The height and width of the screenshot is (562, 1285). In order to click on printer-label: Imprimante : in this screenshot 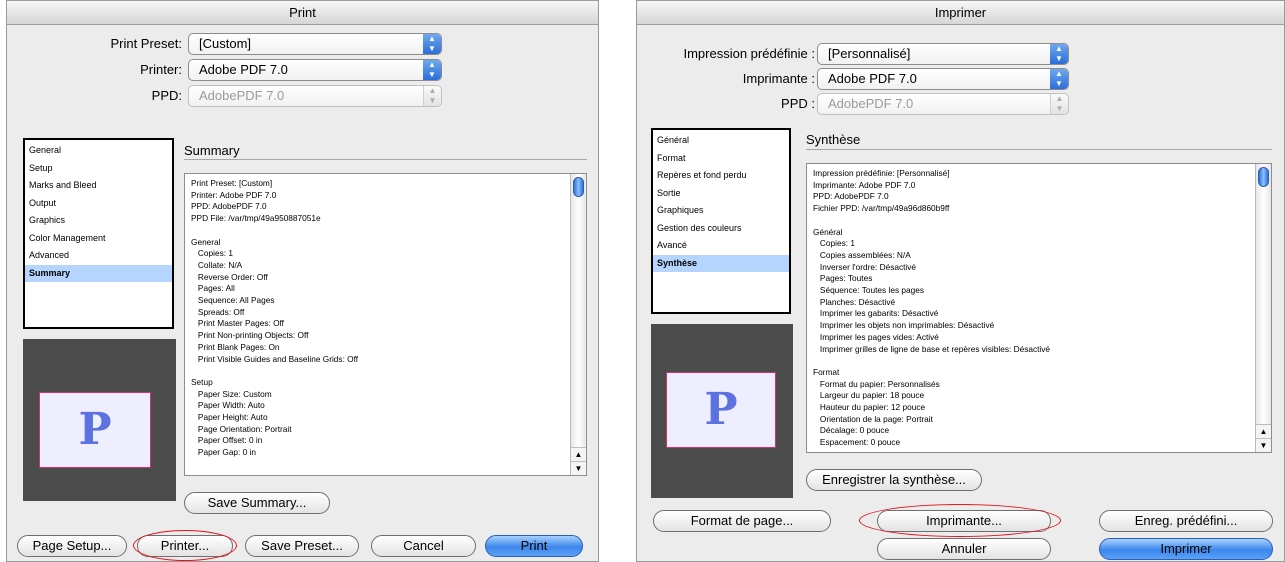, I will do `click(778, 78)`.